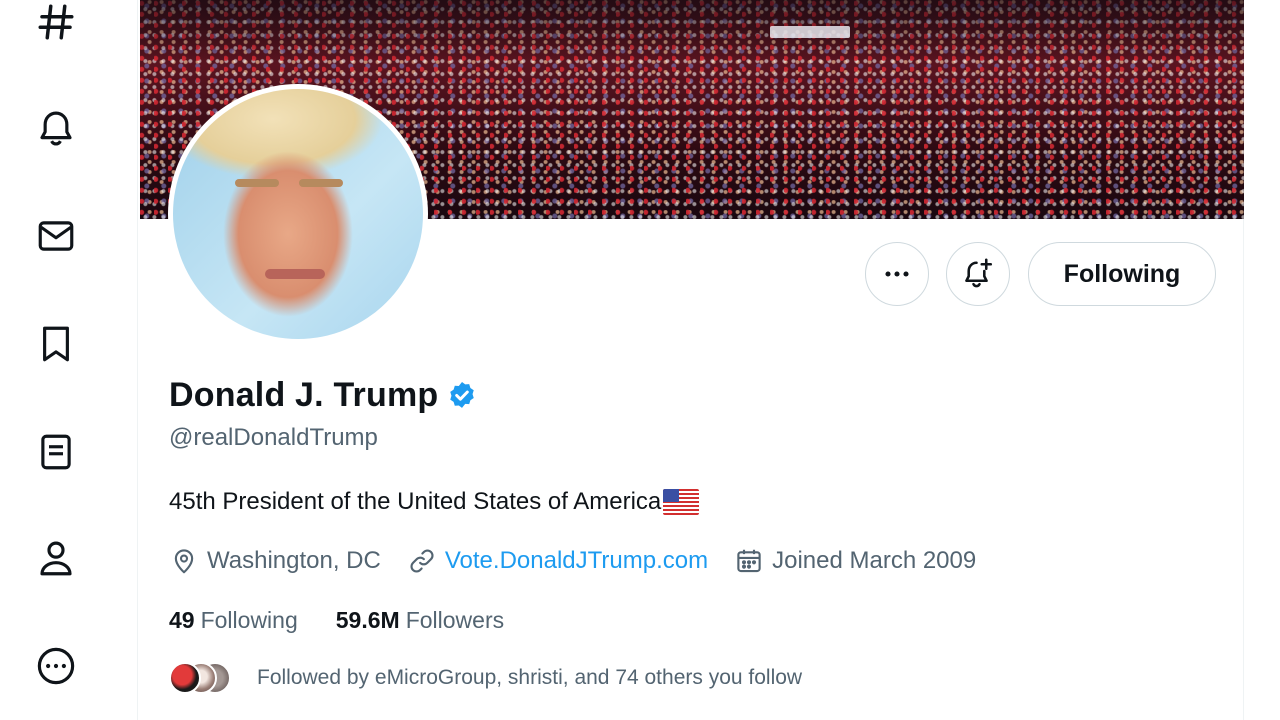 This screenshot has height=720, width=1280. Describe the element at coordinates (295, 274) in the screenshot. I see `avatar-mouth` at that location.